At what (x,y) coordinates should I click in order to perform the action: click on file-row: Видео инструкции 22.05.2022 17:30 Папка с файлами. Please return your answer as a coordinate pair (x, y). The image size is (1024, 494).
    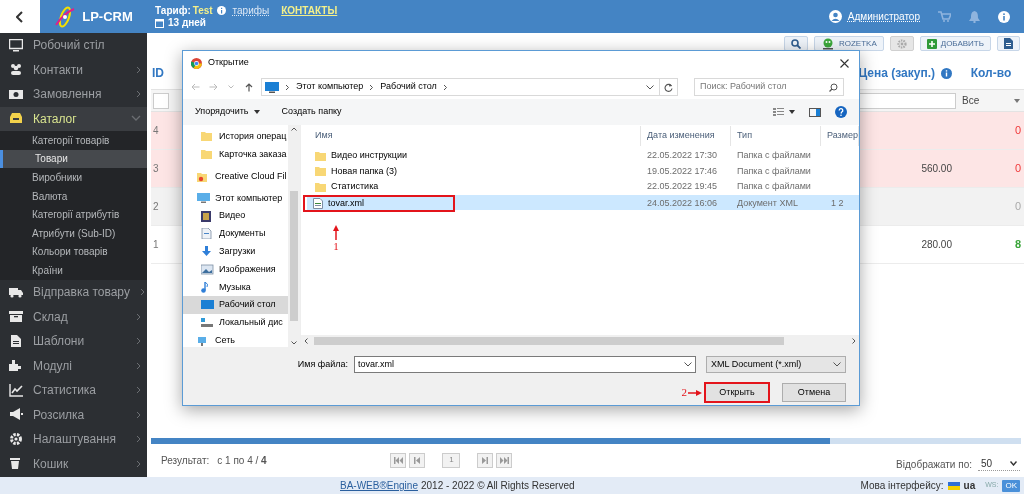
    Looking at the image, I should click on (583, 156).